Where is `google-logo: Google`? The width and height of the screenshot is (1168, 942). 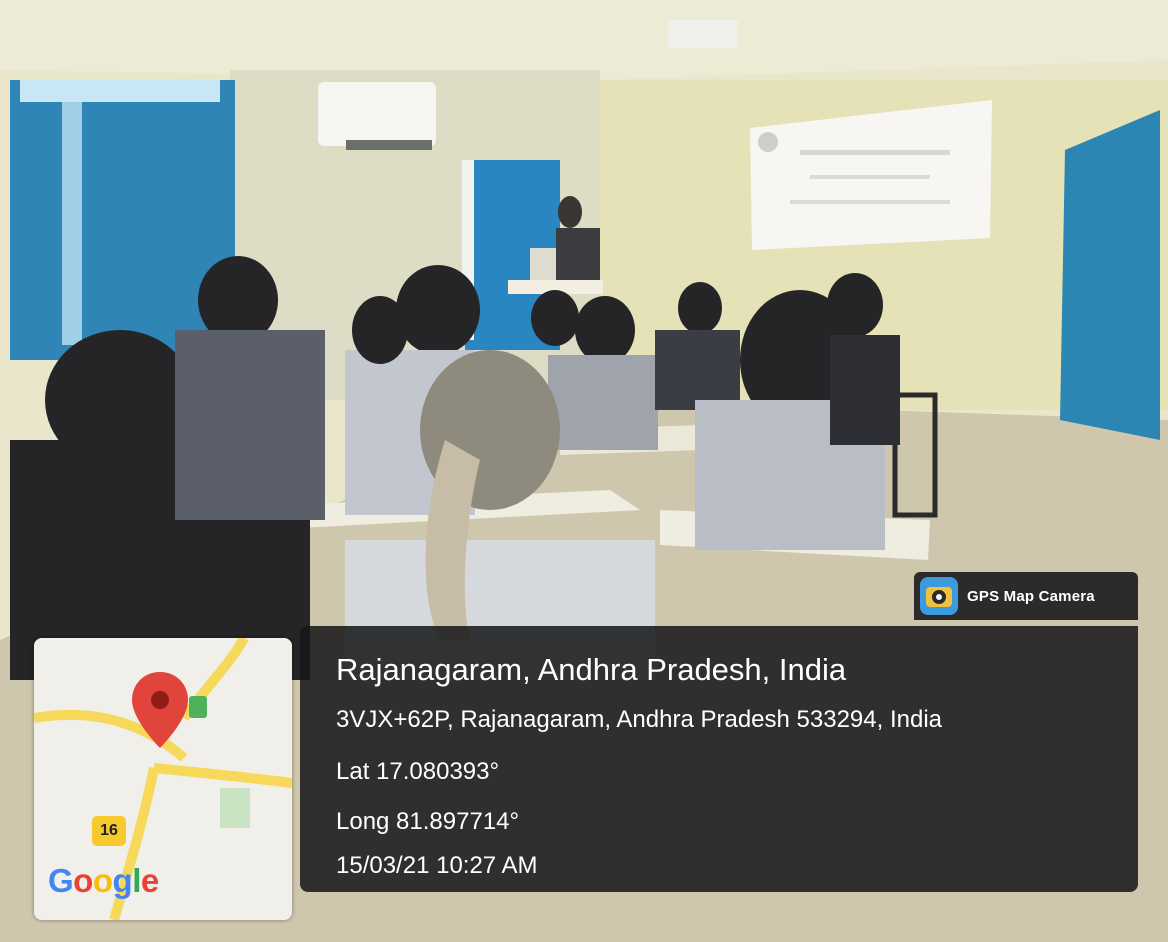 google-logo: Google is located at coordinates (103, 881).